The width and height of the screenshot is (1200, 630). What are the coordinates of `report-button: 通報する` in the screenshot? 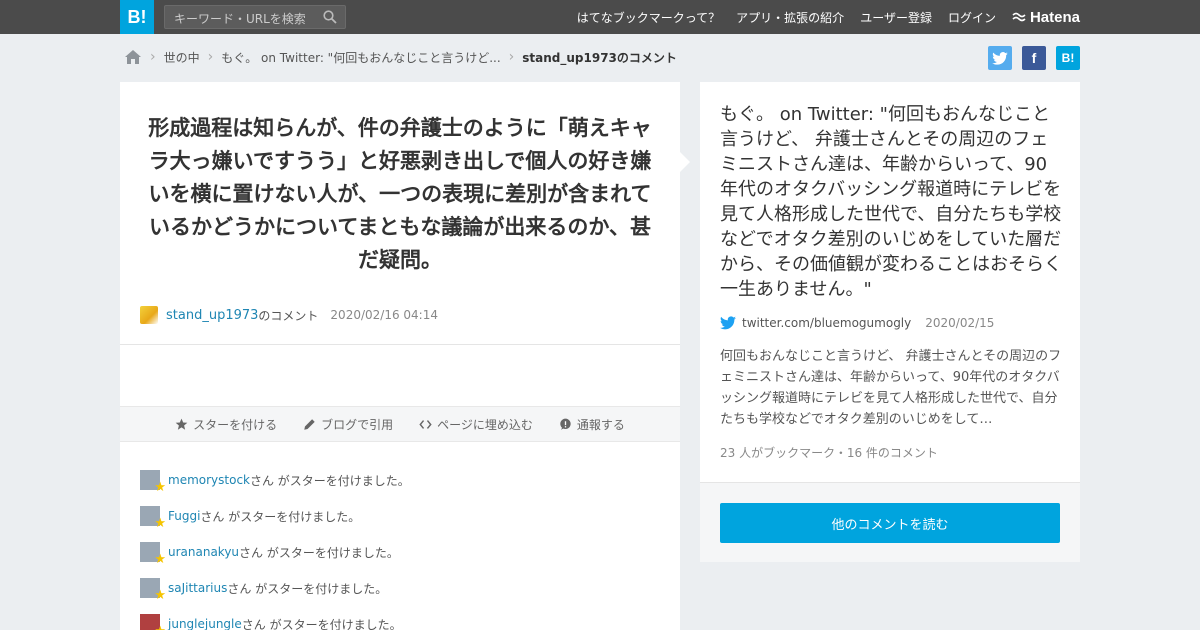 It's located at (592, 424).